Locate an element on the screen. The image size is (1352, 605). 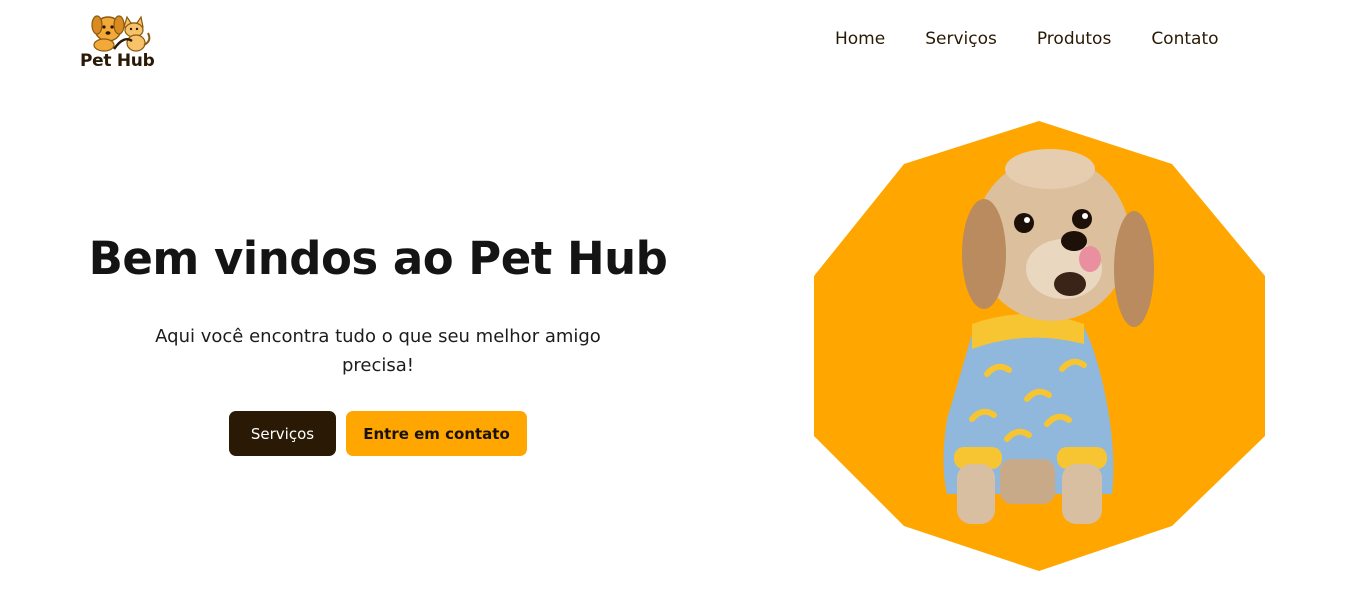
logo: Pet Hub is located at coordinates (118, 38).